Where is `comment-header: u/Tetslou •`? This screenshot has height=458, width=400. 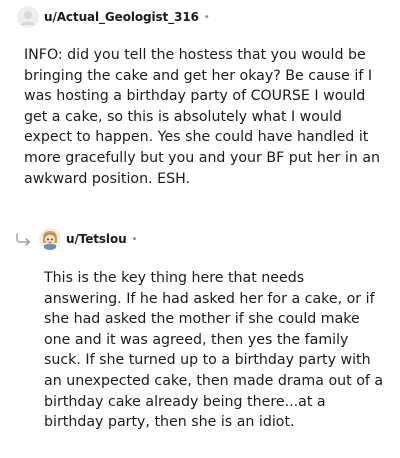 comment-header: u/Tetslou • is located at coordinates (200, 239).